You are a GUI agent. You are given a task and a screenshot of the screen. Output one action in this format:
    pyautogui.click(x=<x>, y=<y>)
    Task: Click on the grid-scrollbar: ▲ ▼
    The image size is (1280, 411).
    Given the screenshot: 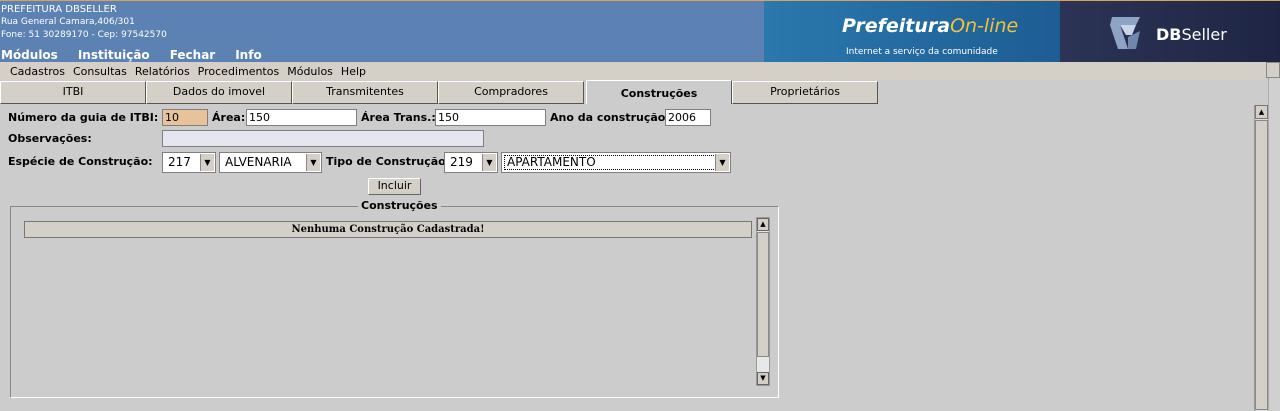 What is the action you would take?
    pyautogui.click(x=763, y=301)
    